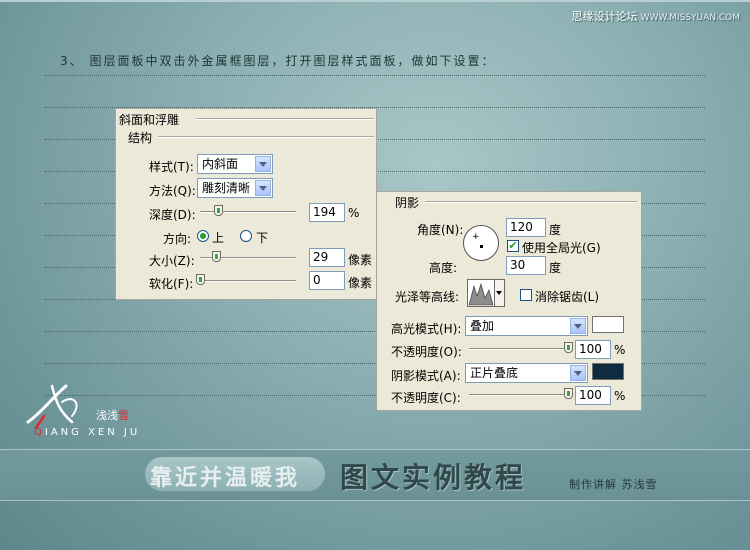 This screenshot has height=550, width=750. Describe the element at coordinates (593, 395) in the screenshot. I see `shadow-opacity-input: 100` at that location.